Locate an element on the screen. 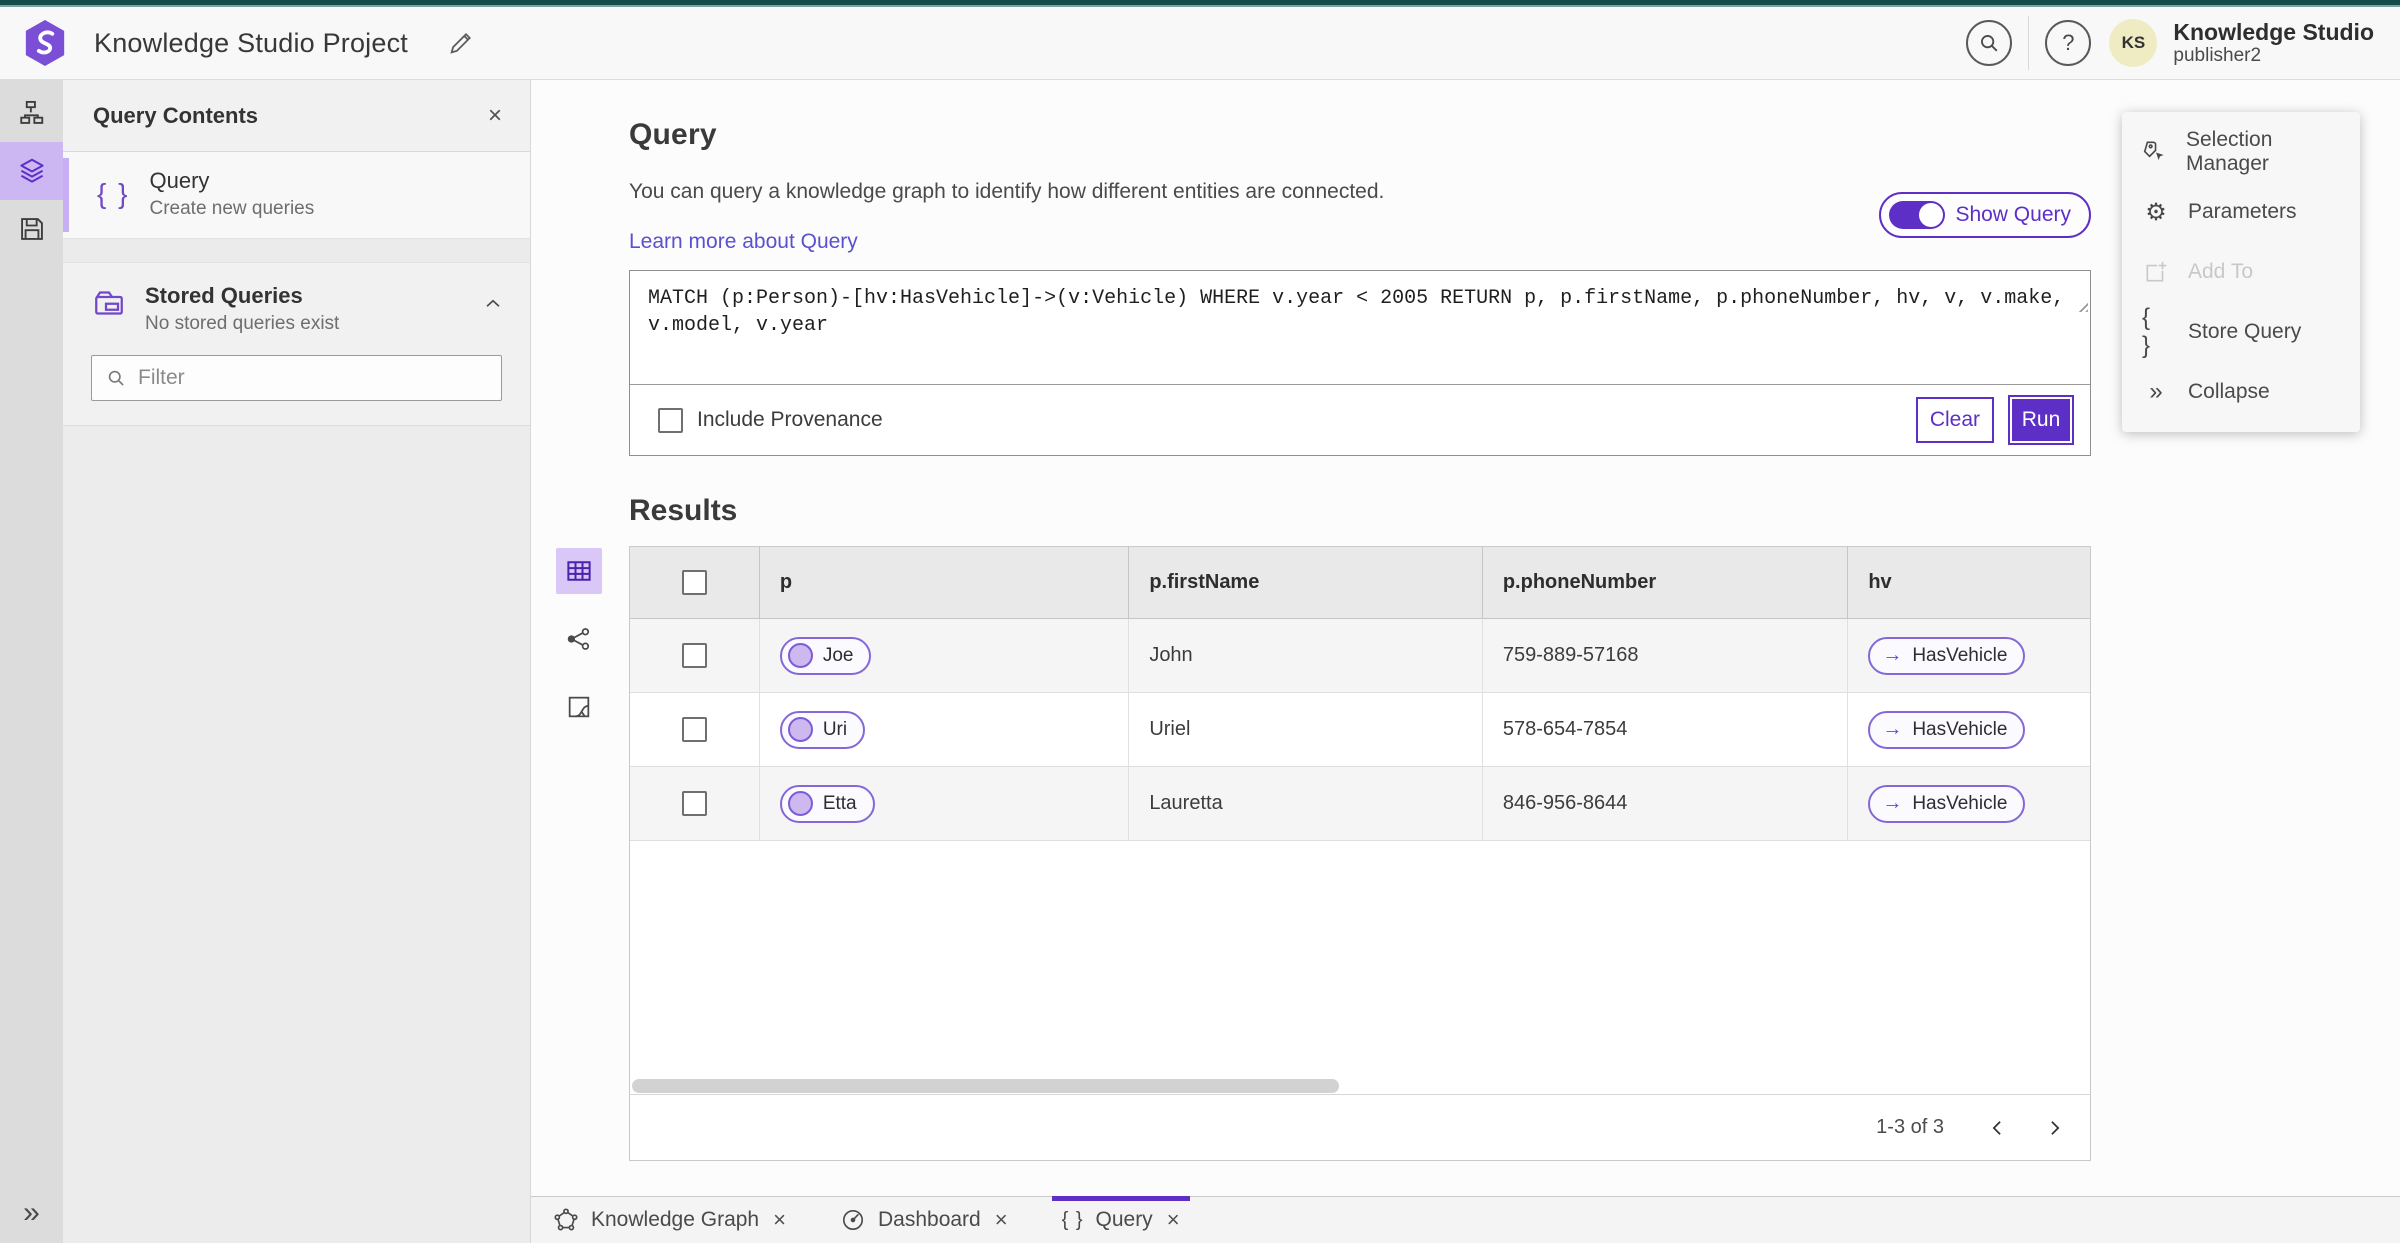 The width and height of the screenshot is (2400, 1243). node-chip: Etta is located at coordinates (827, 803).